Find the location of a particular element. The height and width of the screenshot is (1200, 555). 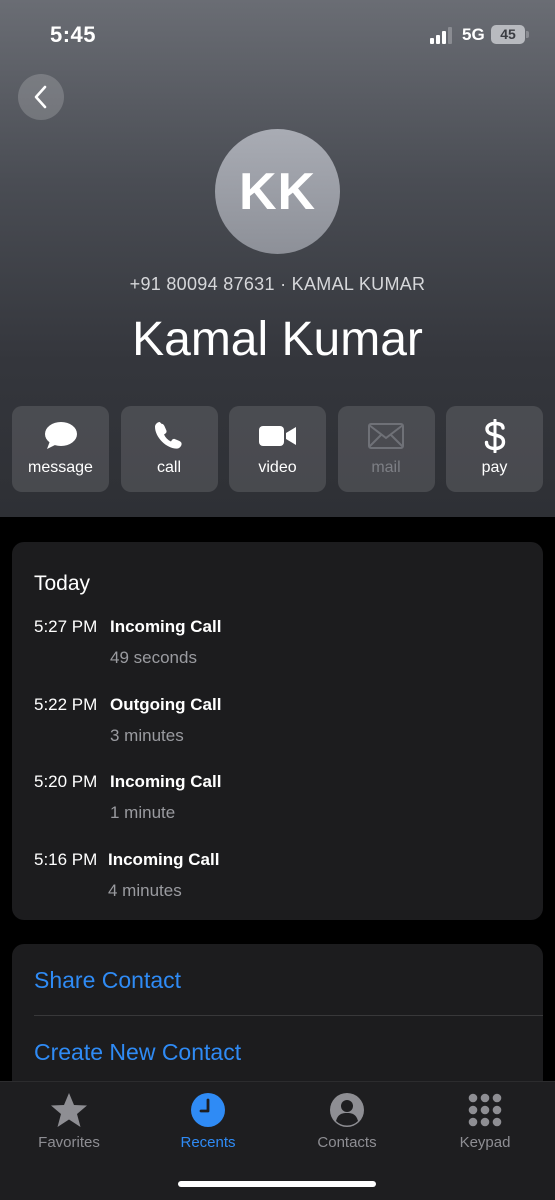

contact-name: Kamal Kumar is located at coordinates (277, 339).